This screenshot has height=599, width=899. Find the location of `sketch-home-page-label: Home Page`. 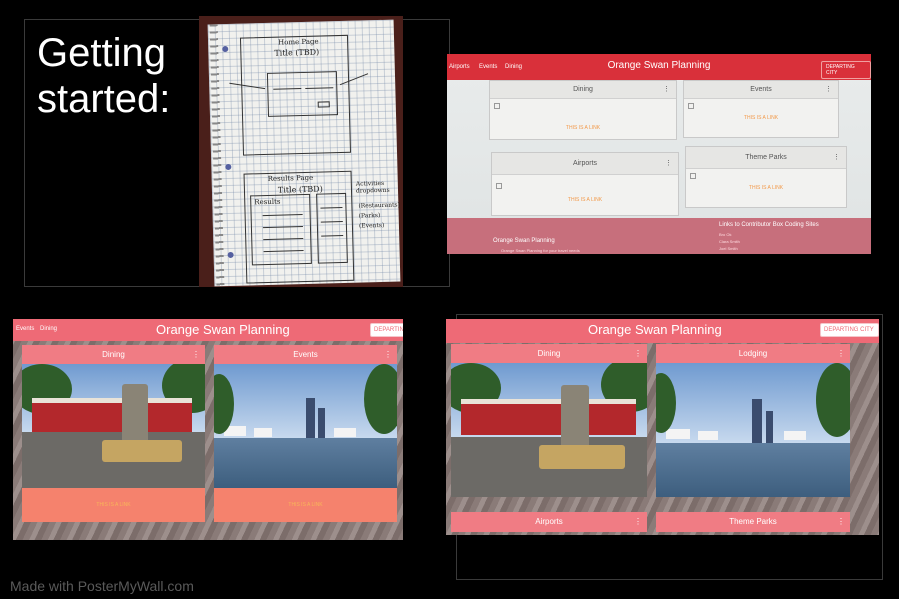

sketch-home-page-label: Home Page is located at coordinates (298, 42).